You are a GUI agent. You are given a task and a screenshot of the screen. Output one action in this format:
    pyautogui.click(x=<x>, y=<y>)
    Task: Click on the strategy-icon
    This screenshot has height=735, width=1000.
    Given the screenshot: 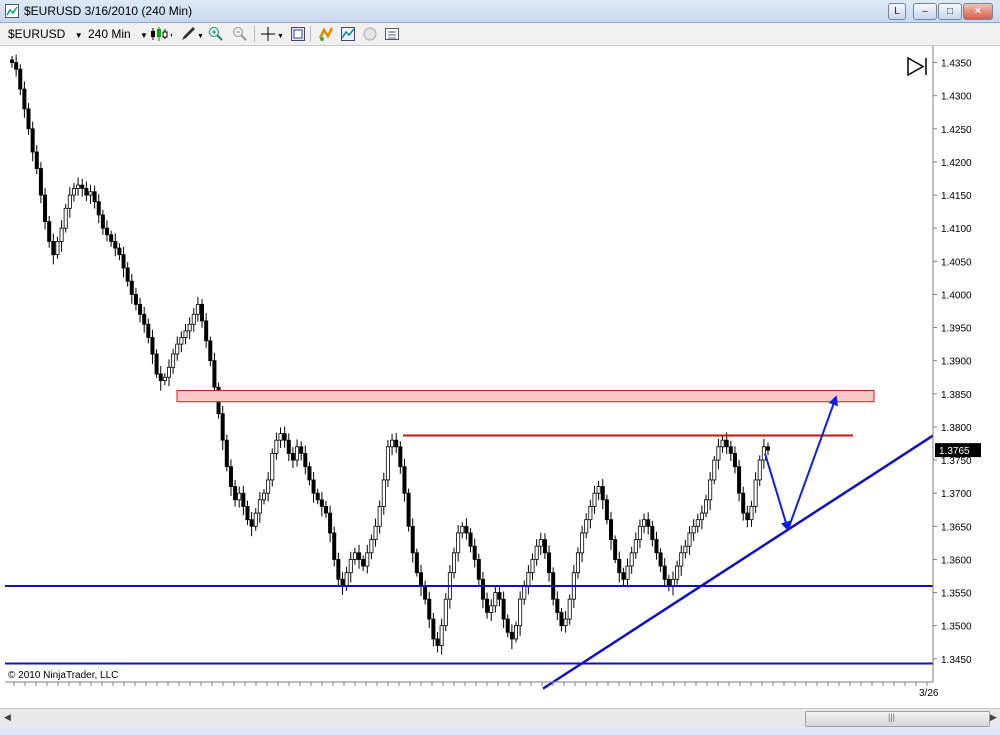 What is the action you would take?
    pyautogui.click(x=326, y=34)
    